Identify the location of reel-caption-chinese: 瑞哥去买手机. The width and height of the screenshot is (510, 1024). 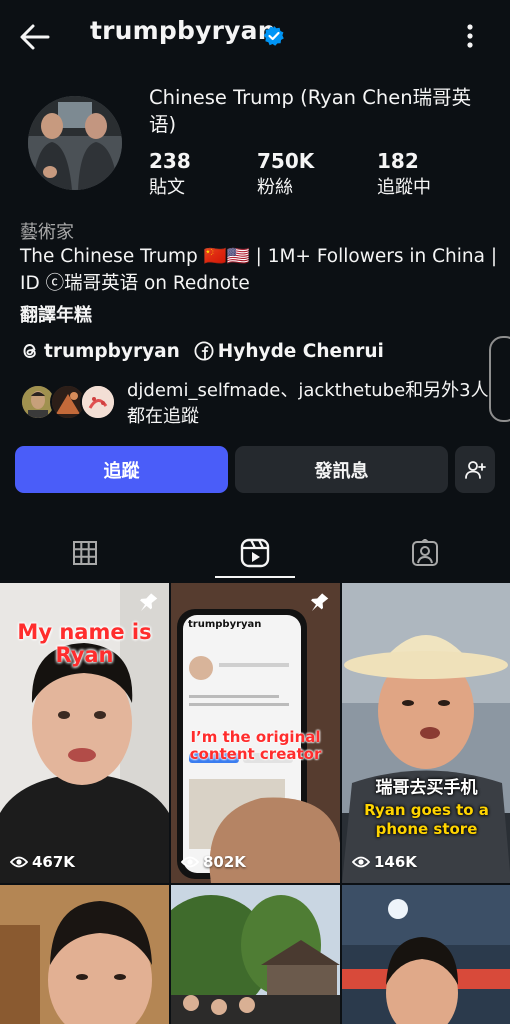
(426, 788).